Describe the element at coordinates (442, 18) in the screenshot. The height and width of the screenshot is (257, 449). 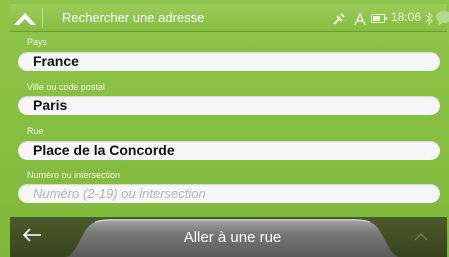
I see `message-icon` at that location.